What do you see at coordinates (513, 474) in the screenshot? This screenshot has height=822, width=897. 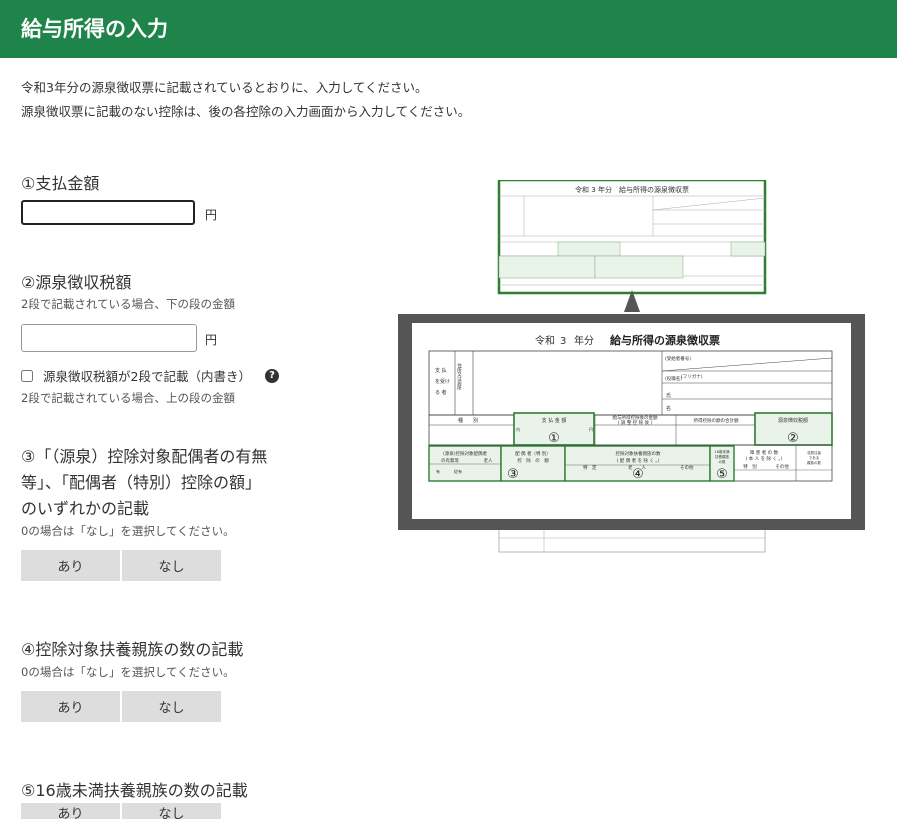 I see `marker-3: ③` at bounding box center [513, 474].